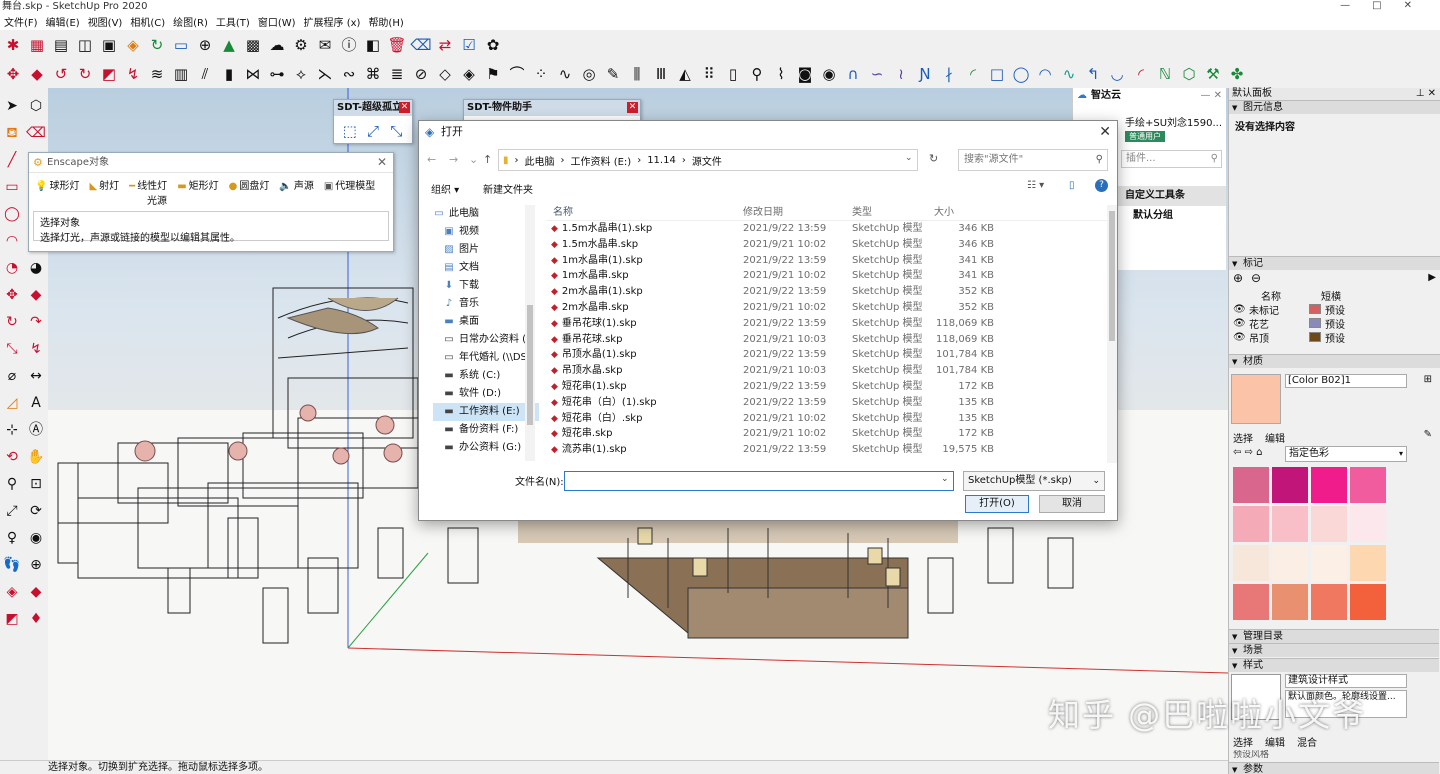 The height and width of the screenshot is (774, 1440). What do you see at coordinates (277, 21) in the screenshot?
I see `menu-window: 窗口(W)` at bounding box center [277, 21].